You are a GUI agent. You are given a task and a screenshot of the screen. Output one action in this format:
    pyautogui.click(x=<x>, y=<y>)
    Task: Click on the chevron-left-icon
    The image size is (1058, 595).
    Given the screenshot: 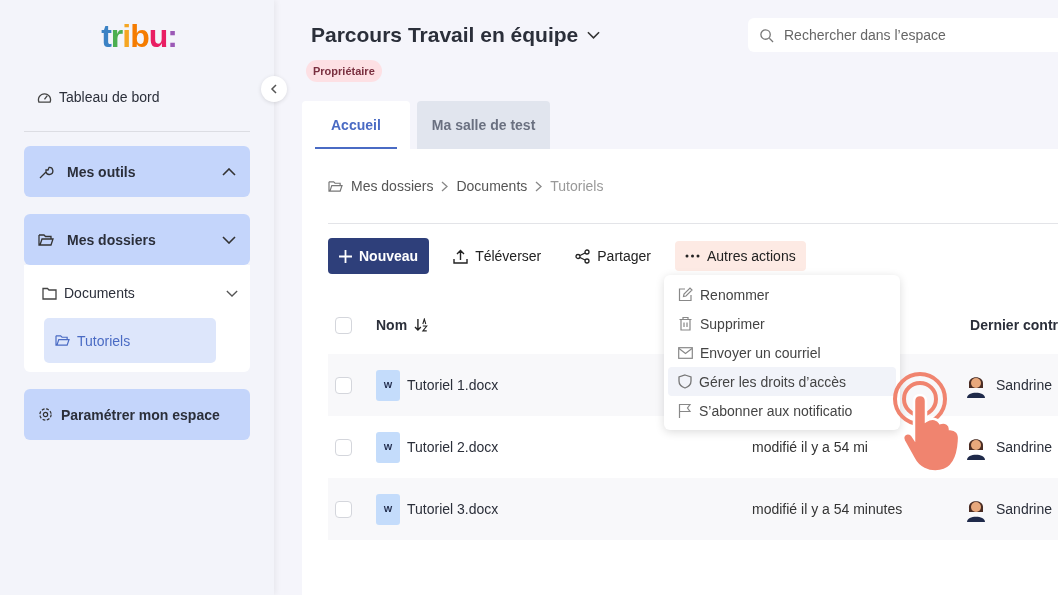 What is the action you would take?
    pyautogui.click(x=274, y=89)
    